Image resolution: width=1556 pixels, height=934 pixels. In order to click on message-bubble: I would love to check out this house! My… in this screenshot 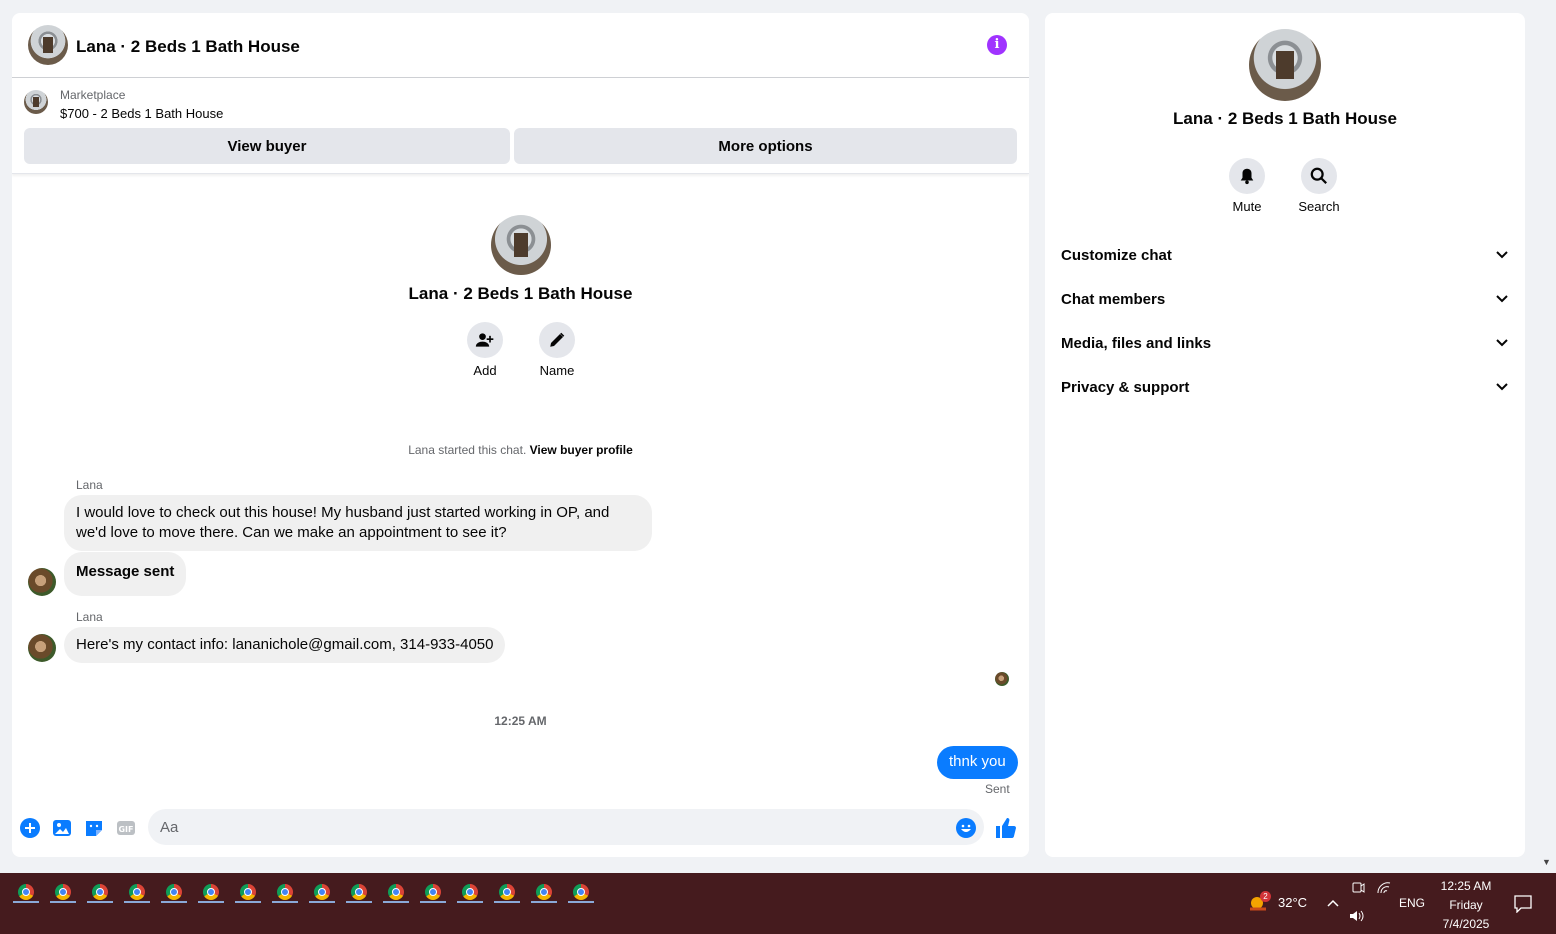, I will do `click(358, 523)`.